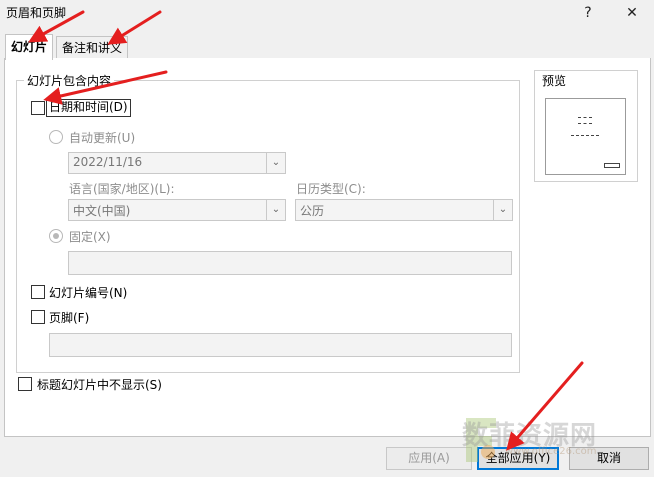 The image size is (654, 477). Describe the element at coordinates (38, 108) in the screenshot. I see `date-time-checkbox` at that location.